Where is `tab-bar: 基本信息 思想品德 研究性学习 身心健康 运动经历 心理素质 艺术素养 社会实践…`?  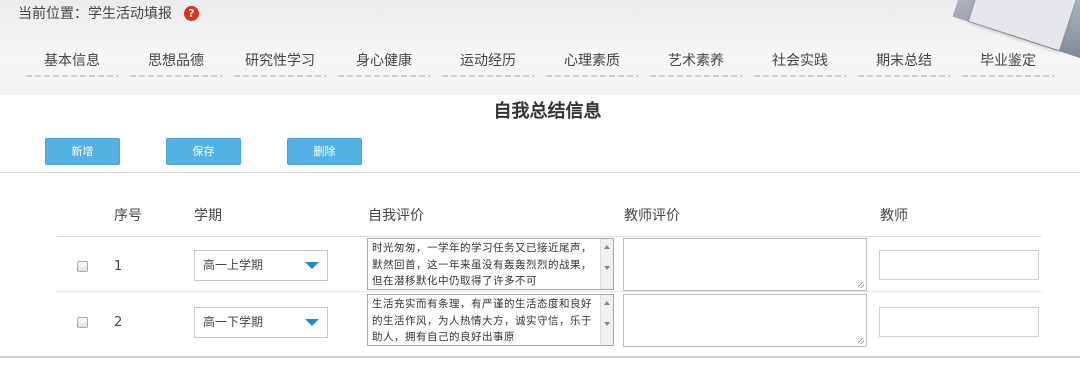
tab-bar: 基本信息 思想品德 研究性学习 身心健康 运动经历 心理素质 艺术素养 社会实践… is located at coordinates (550, 63).